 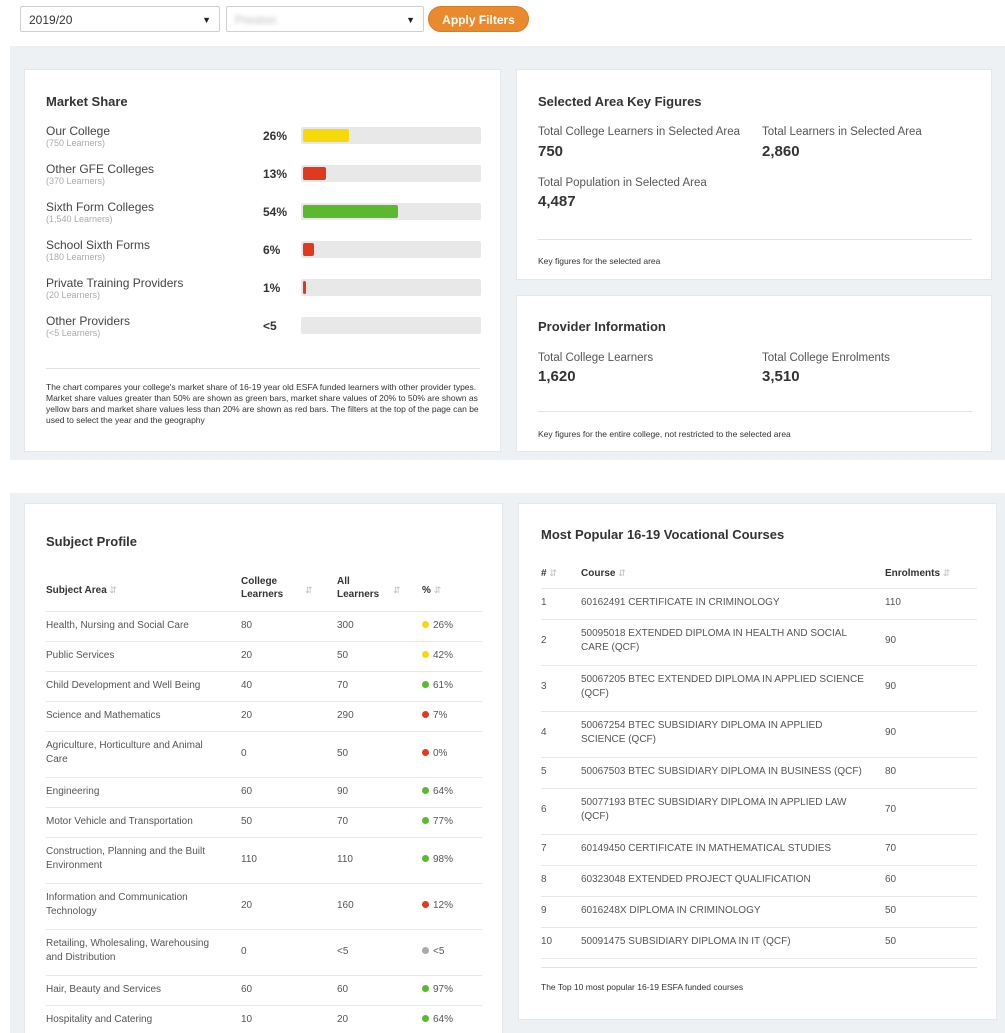 I want to click on pct-value: 97%, so click(x=443, y=989).